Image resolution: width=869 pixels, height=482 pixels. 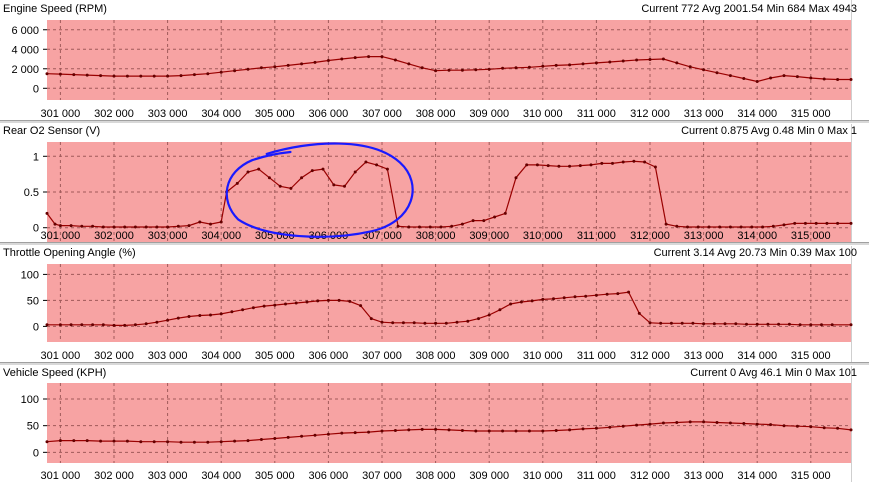 I want to click on x-tick-label: 308 000, so click(x=436, y=114).